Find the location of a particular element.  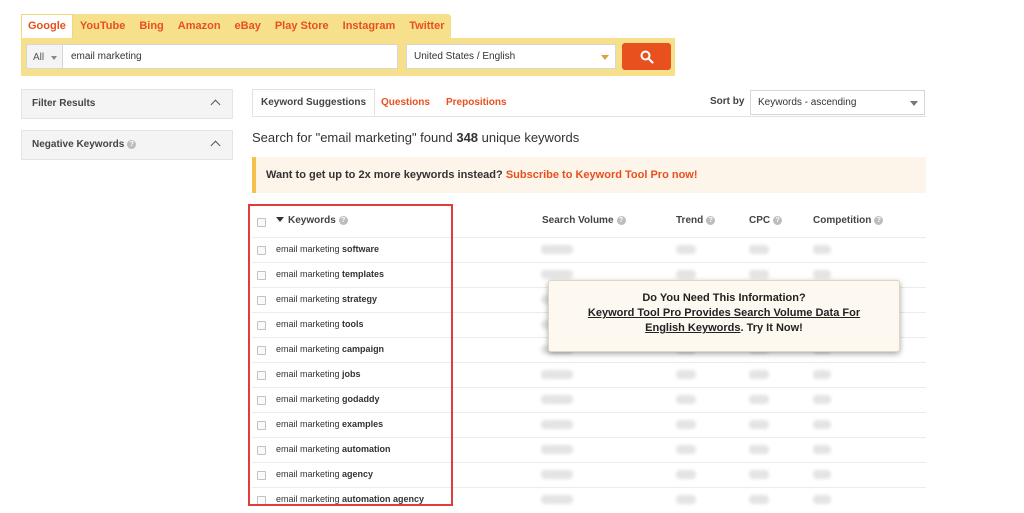

tab-play-store: Play Store is located at coordinates (302, 26).